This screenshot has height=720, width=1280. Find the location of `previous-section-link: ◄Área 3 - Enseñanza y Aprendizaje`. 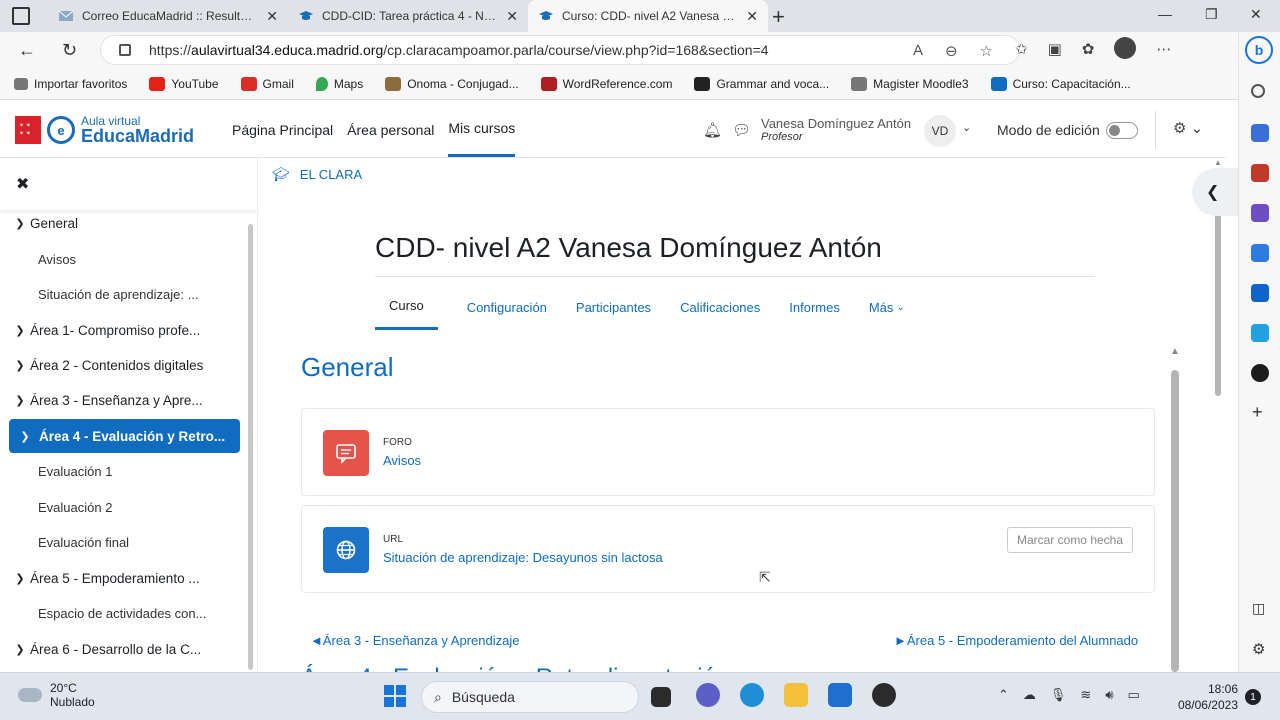

previous-section-link: ◄Área 3 - Enseñanza y Aprendizaje is located at coordinates (414, 640).